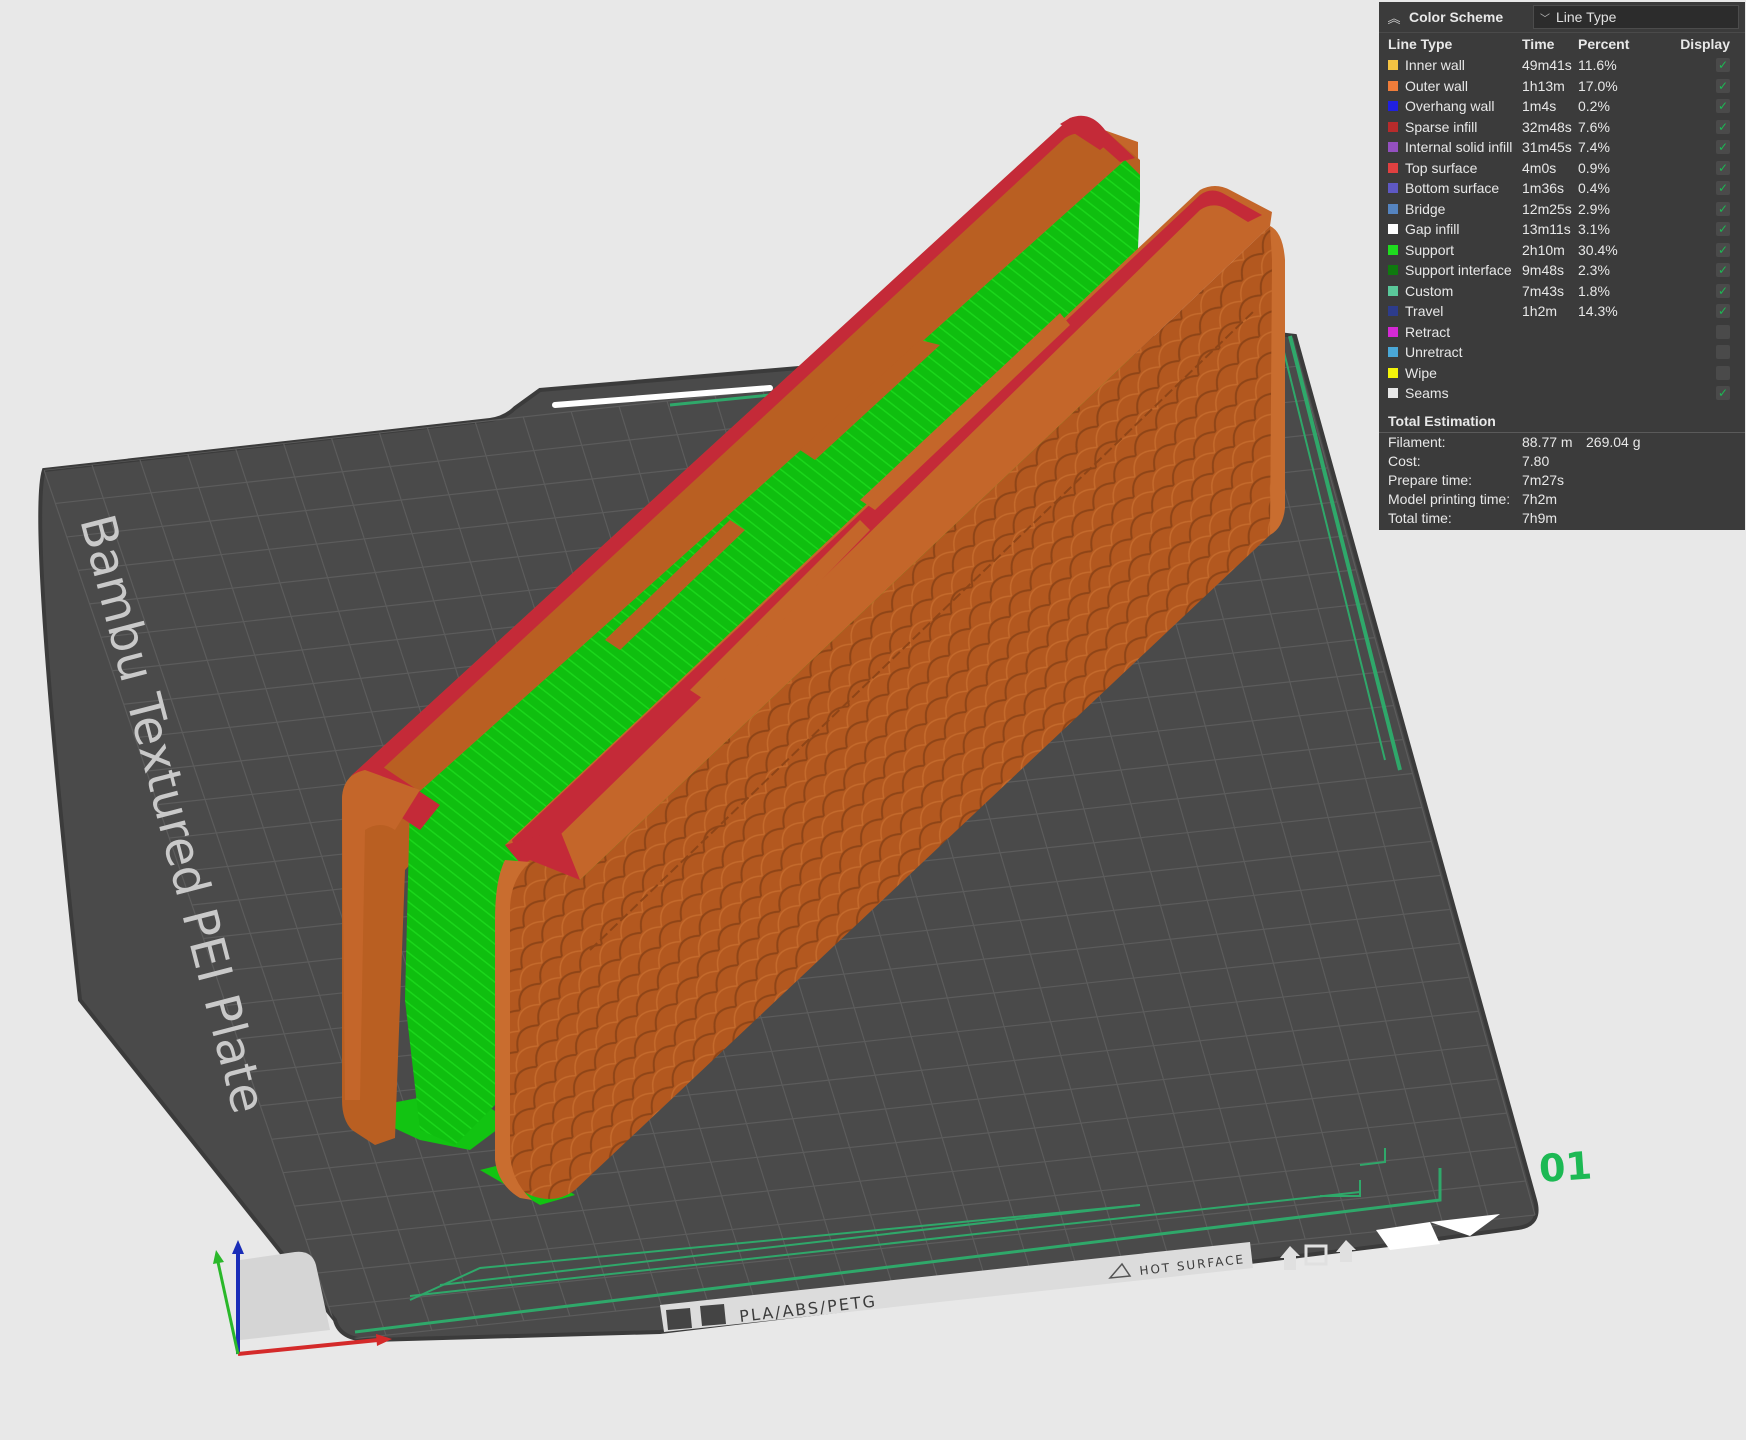  What do you see at coordinates (1613, 442) in the screenshot?
I see `total-value-secondary: 269.04 g` at bounding box center [1613, 442].